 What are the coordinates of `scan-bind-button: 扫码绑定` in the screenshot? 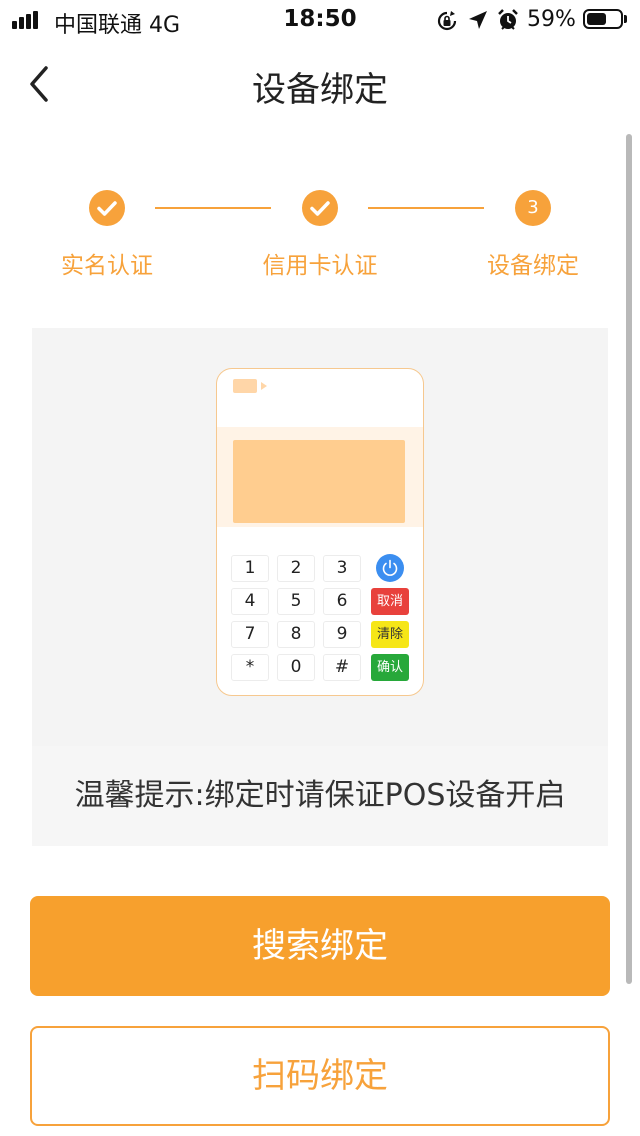 It's located at (320, 1076).